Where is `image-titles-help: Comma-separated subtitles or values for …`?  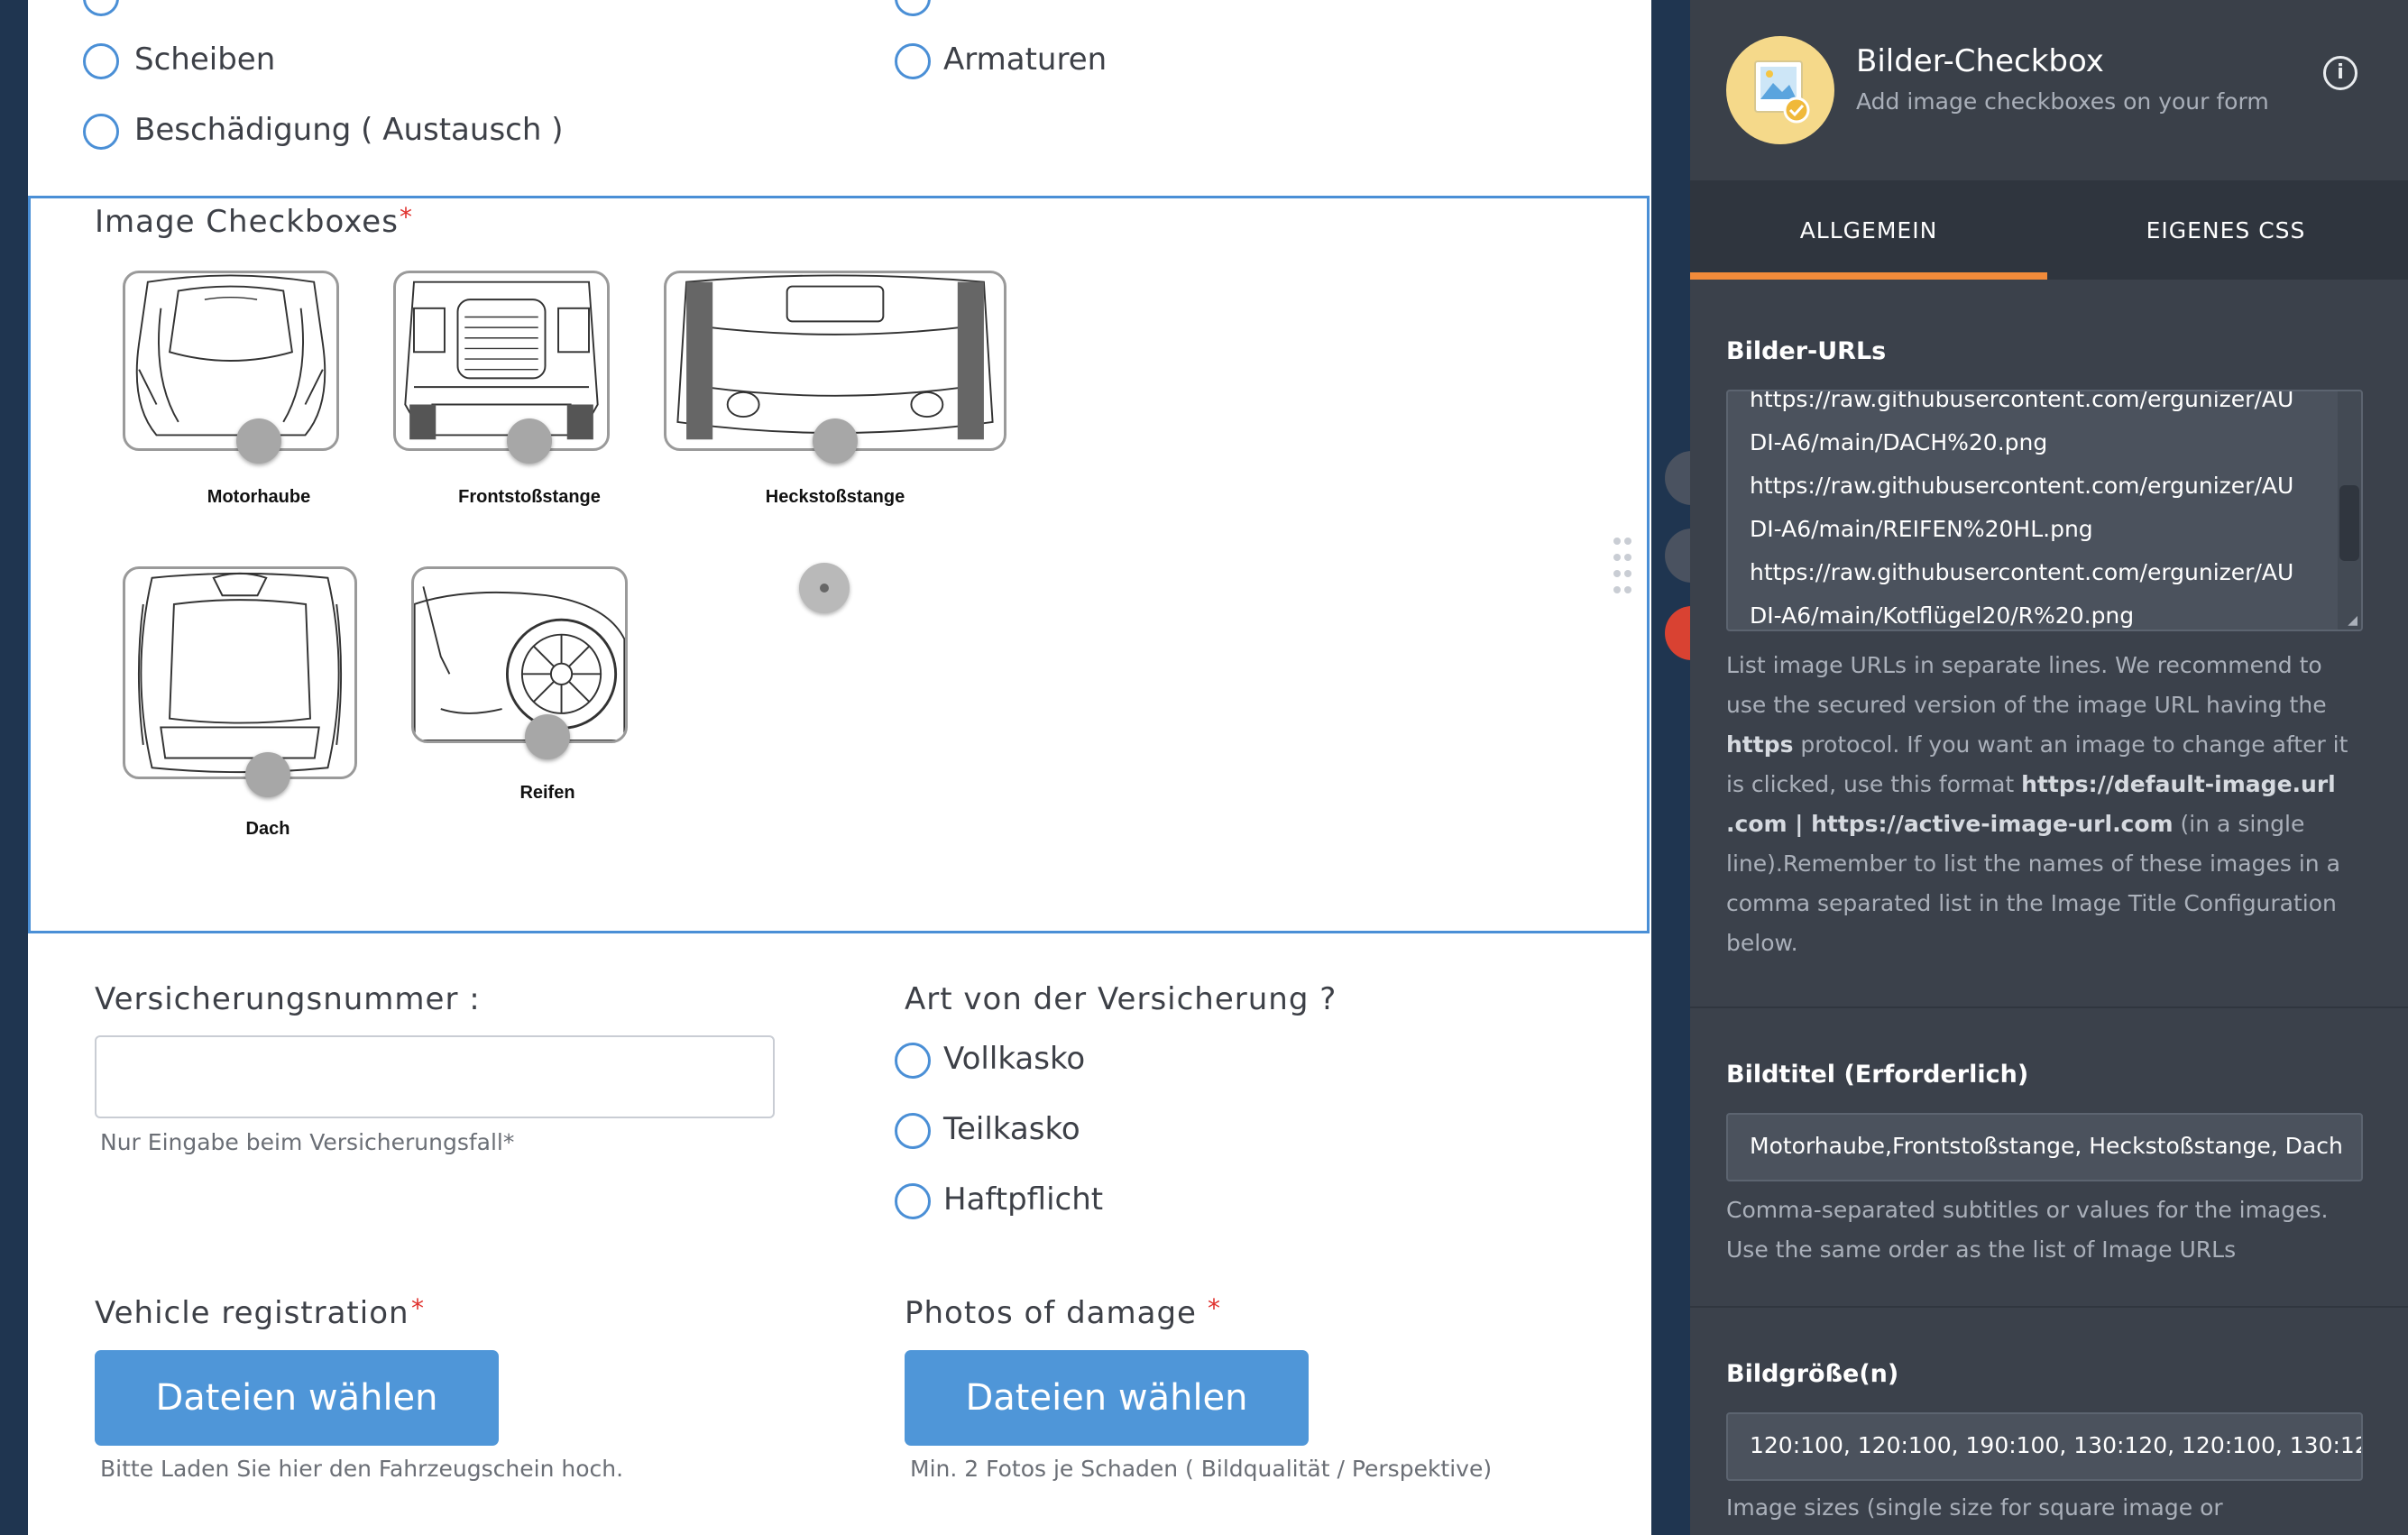 image-titles-help: Comma-separated subtitles or values for … is located at coordinates (2027, 1230).